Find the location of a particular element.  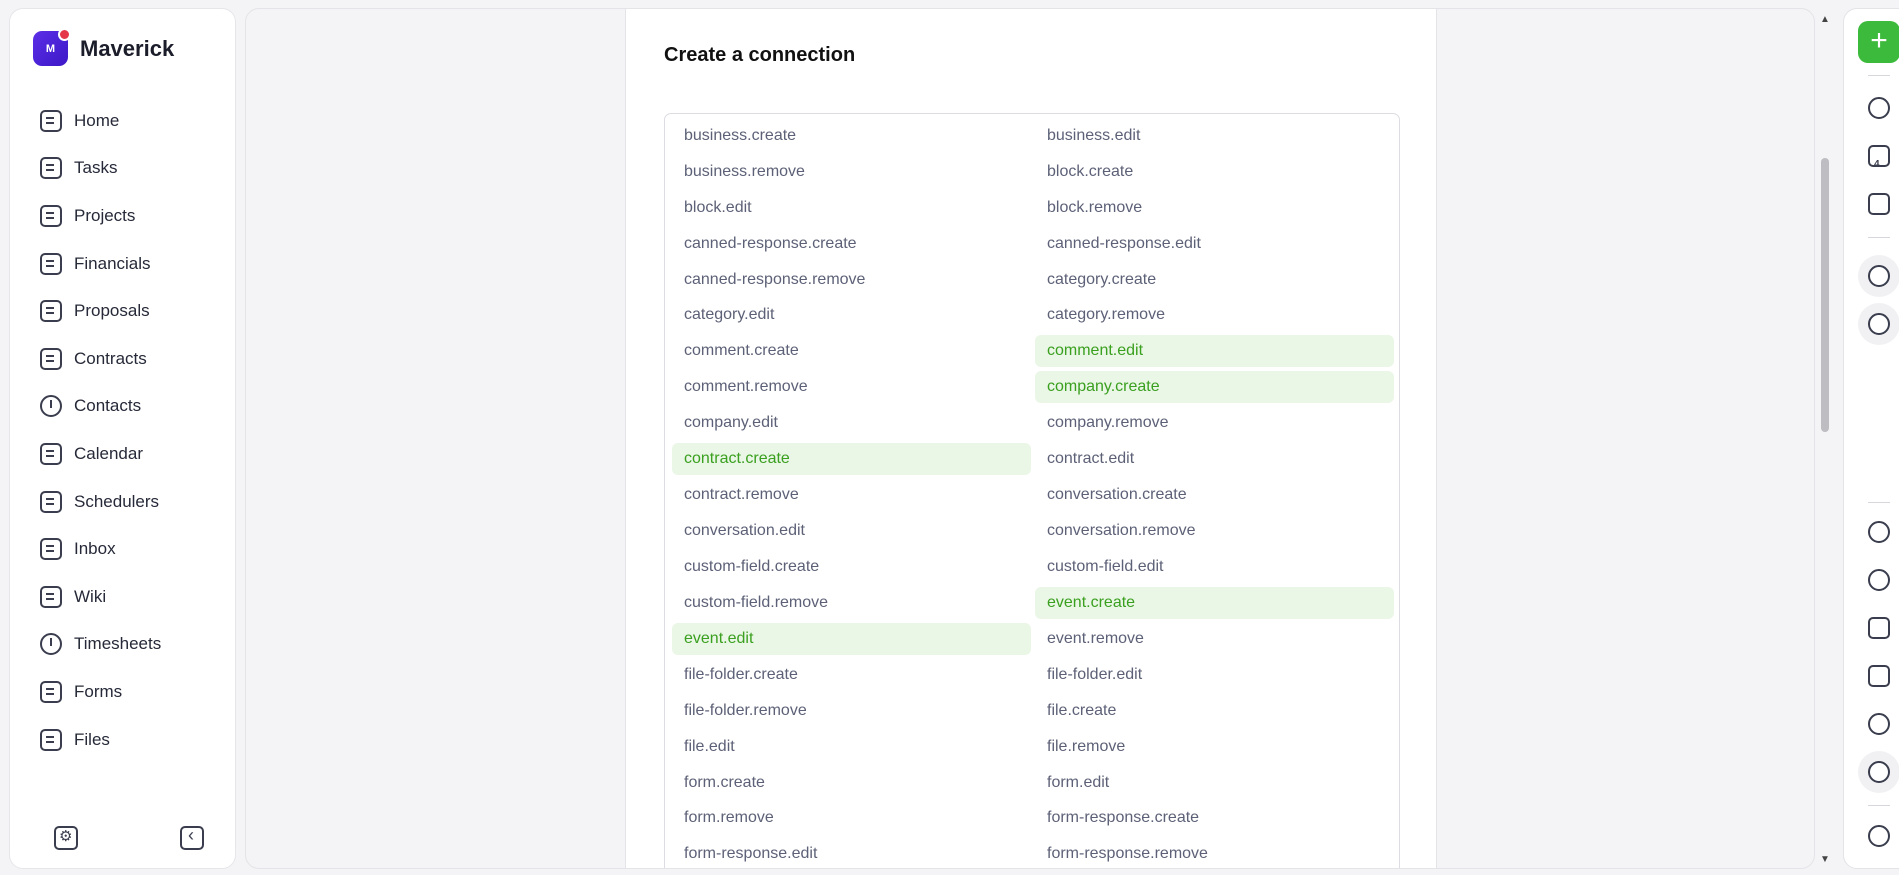

event-option: business.edit is located at coordinates (1214, 136).